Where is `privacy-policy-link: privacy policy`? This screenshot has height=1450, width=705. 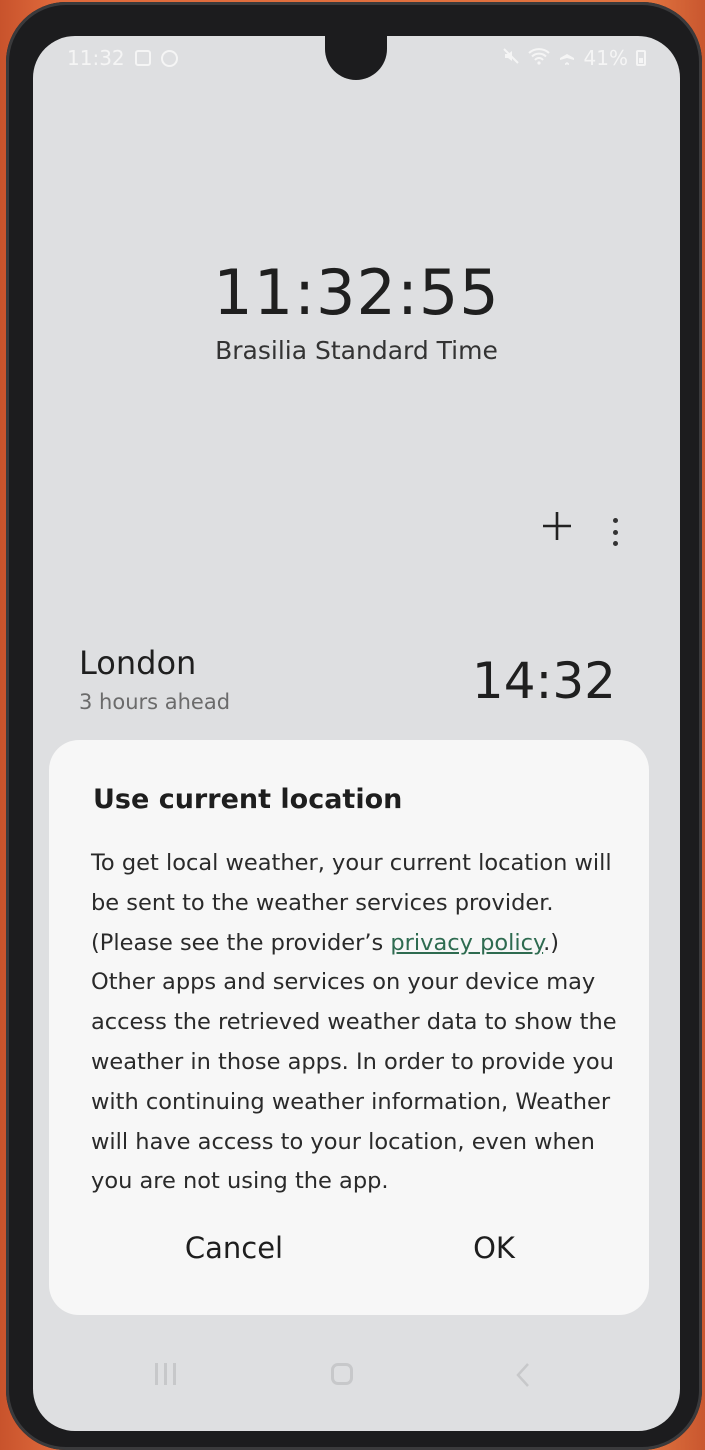 privacy-policy-link: privacy policy is located at coordinates (466, 943).